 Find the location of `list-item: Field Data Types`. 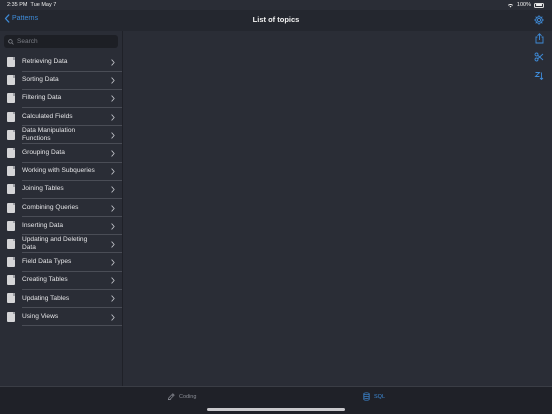

list-item: Field Data Types is located at coordinates (61, 262).